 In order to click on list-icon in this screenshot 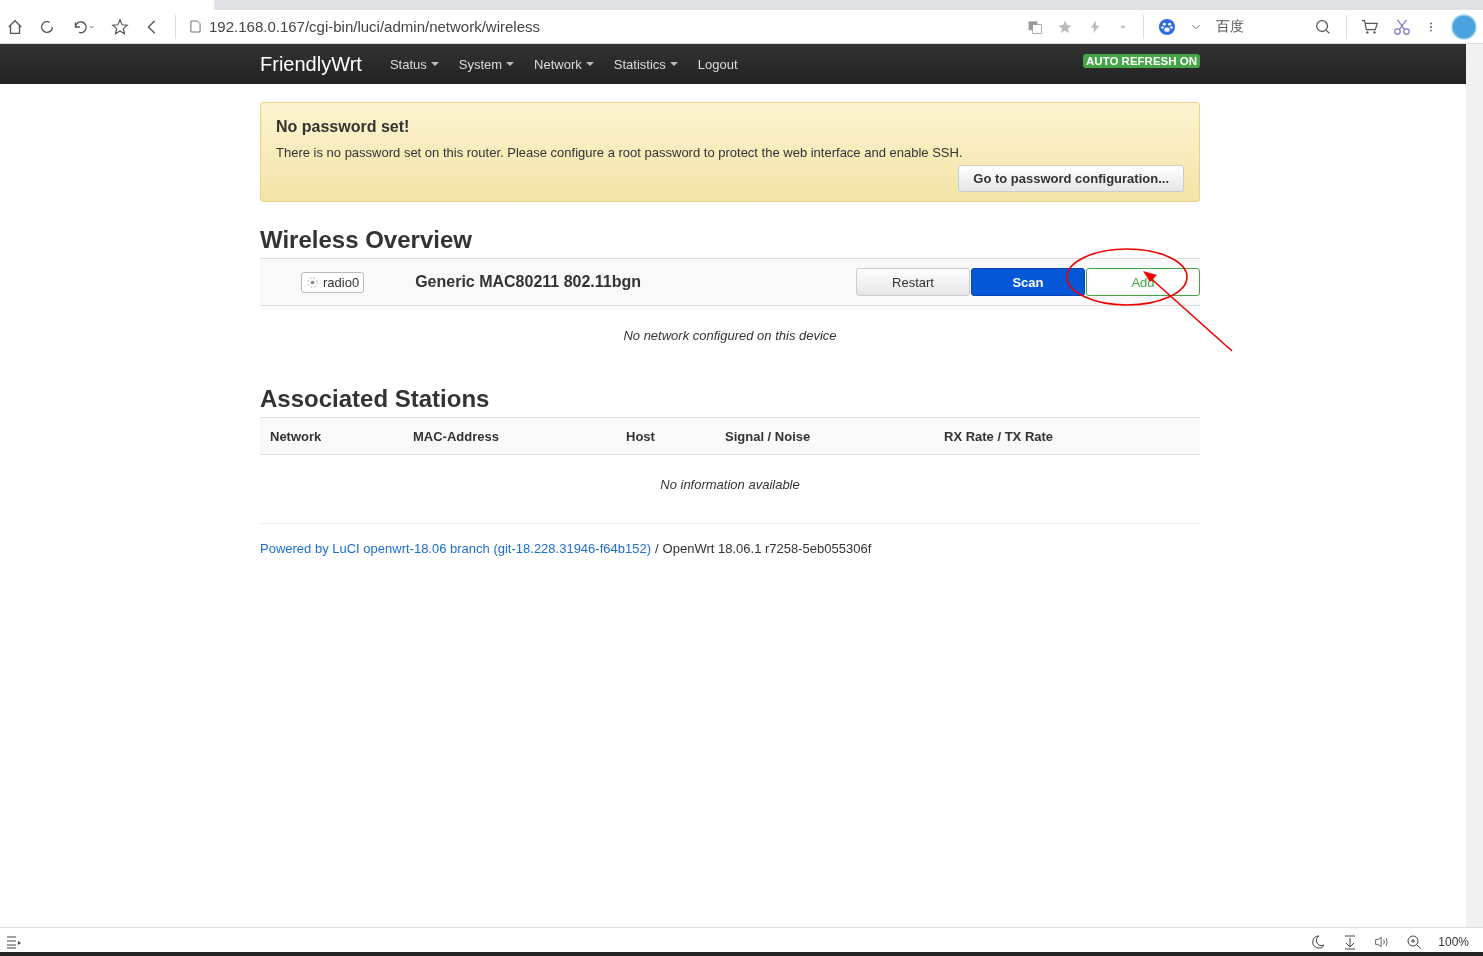, I will do `click(14, 942)`.